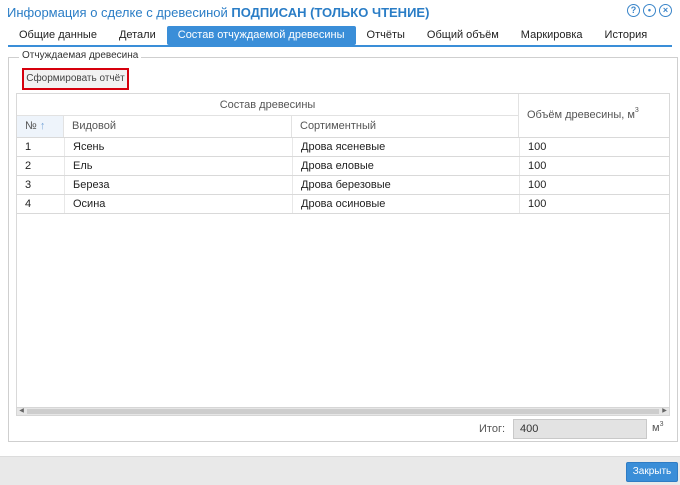 This screenshot has height=485, width=680. What do you see at coordinates (580, 429) in the screenshot?
I see `total-value-field: 400` at bounding box center [580, 429].